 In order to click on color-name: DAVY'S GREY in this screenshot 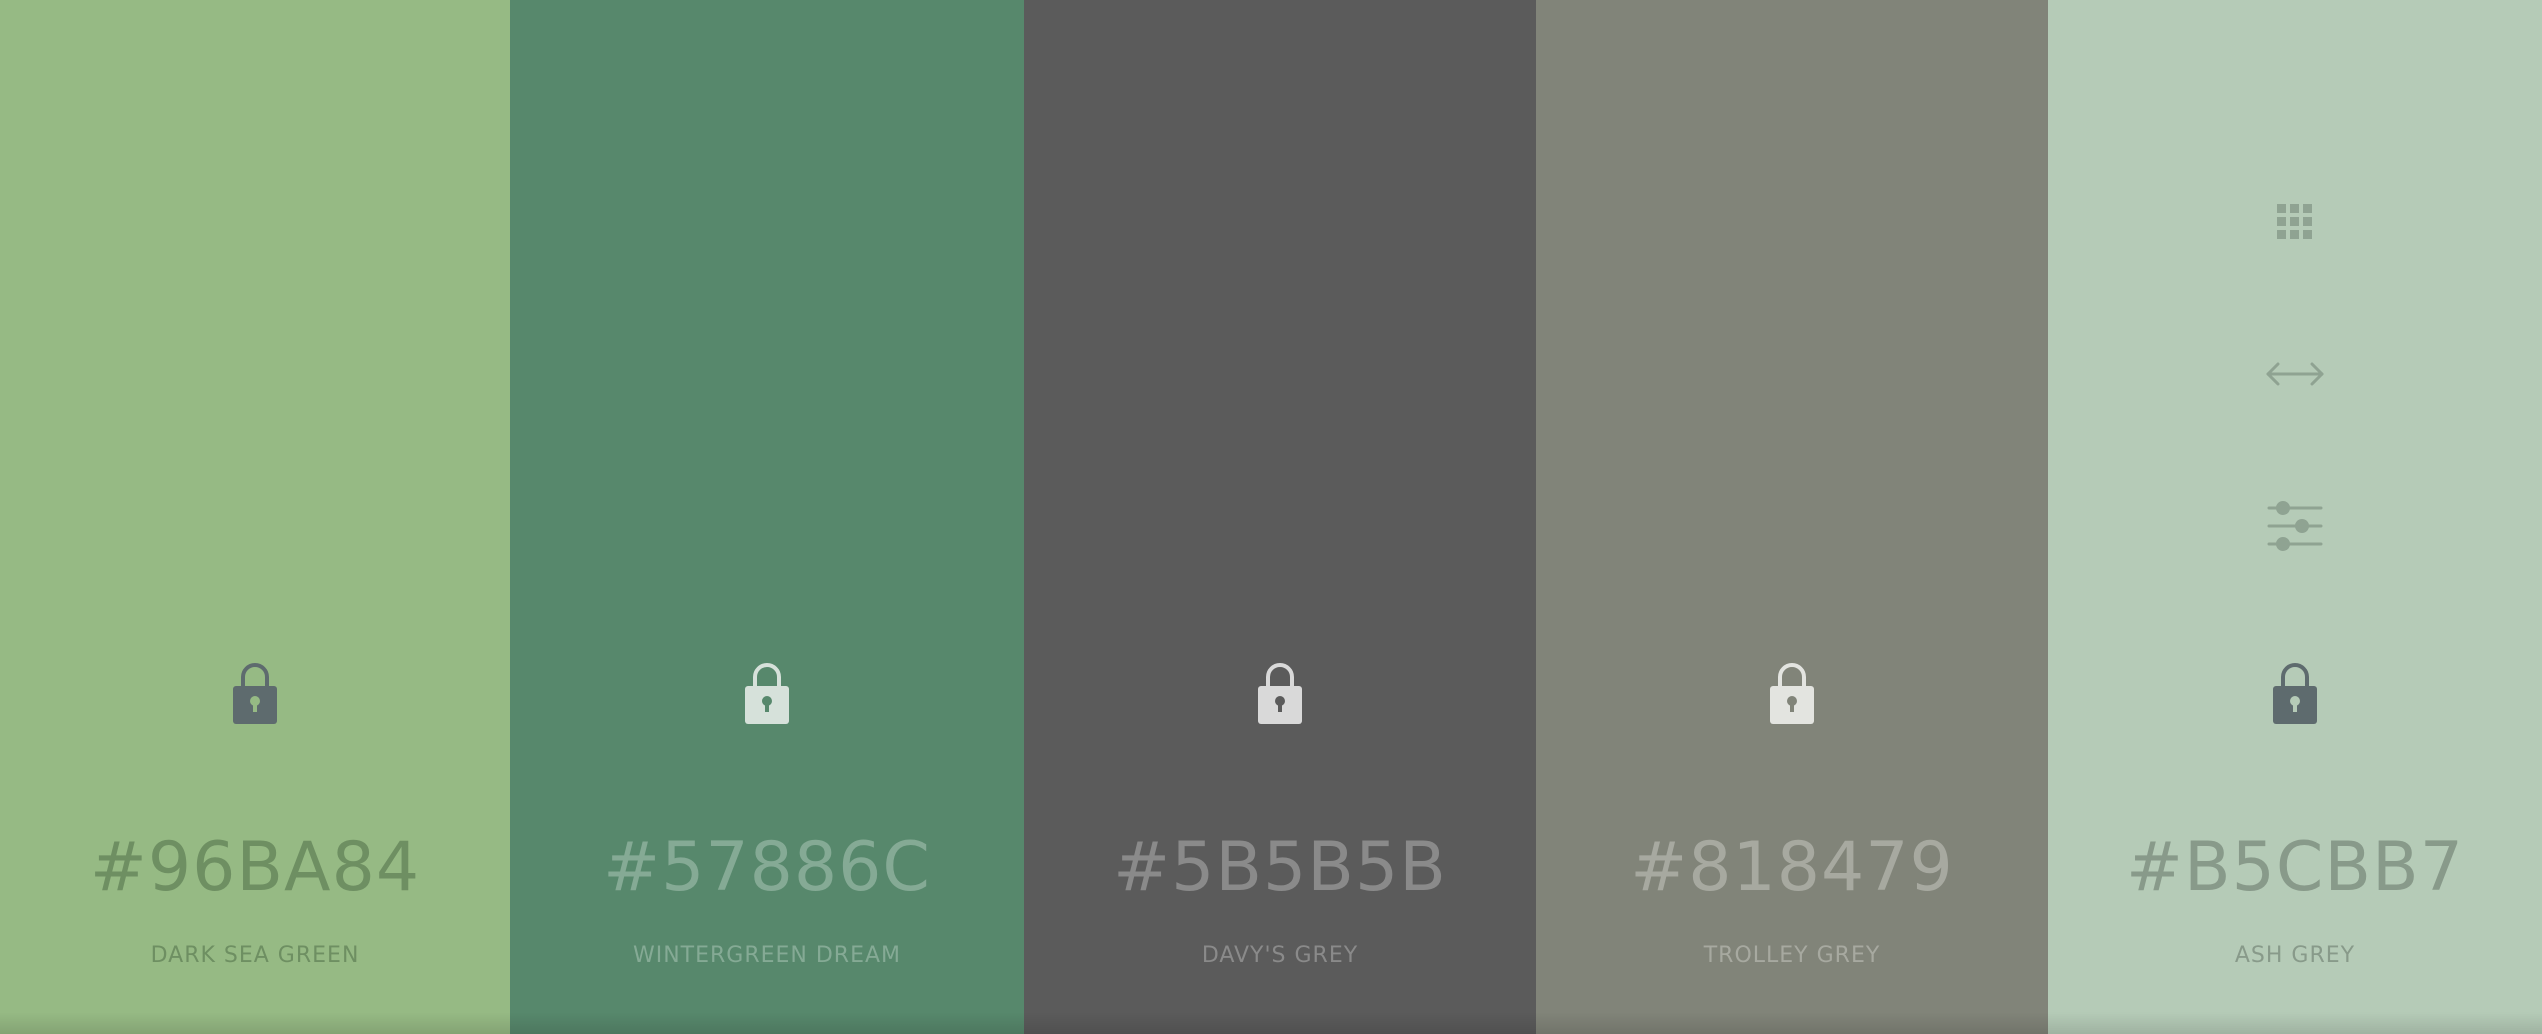, I will do `click(1280, 956)`.